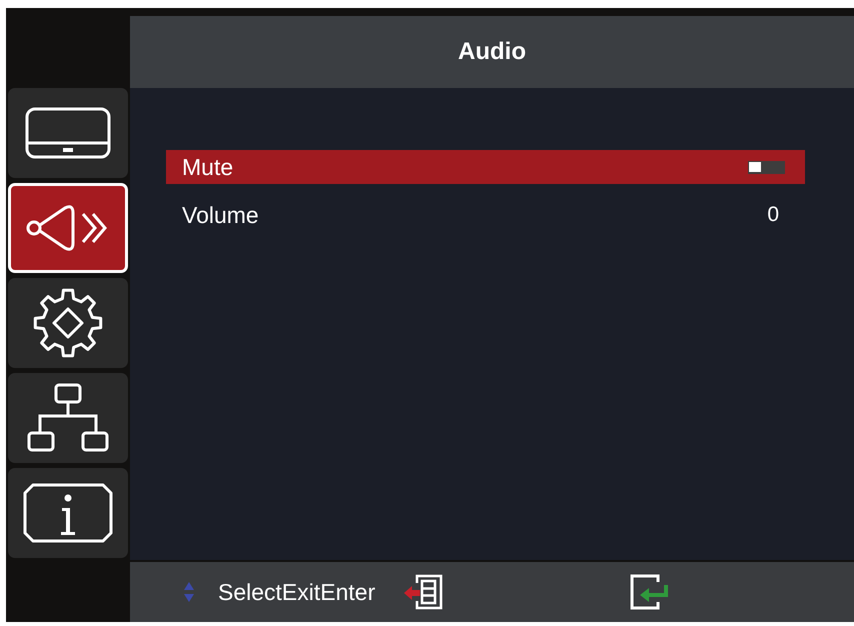 The height and width of the screenshot is (626, 854). I want to click on menu-item-value: 0, so click(773, 215).